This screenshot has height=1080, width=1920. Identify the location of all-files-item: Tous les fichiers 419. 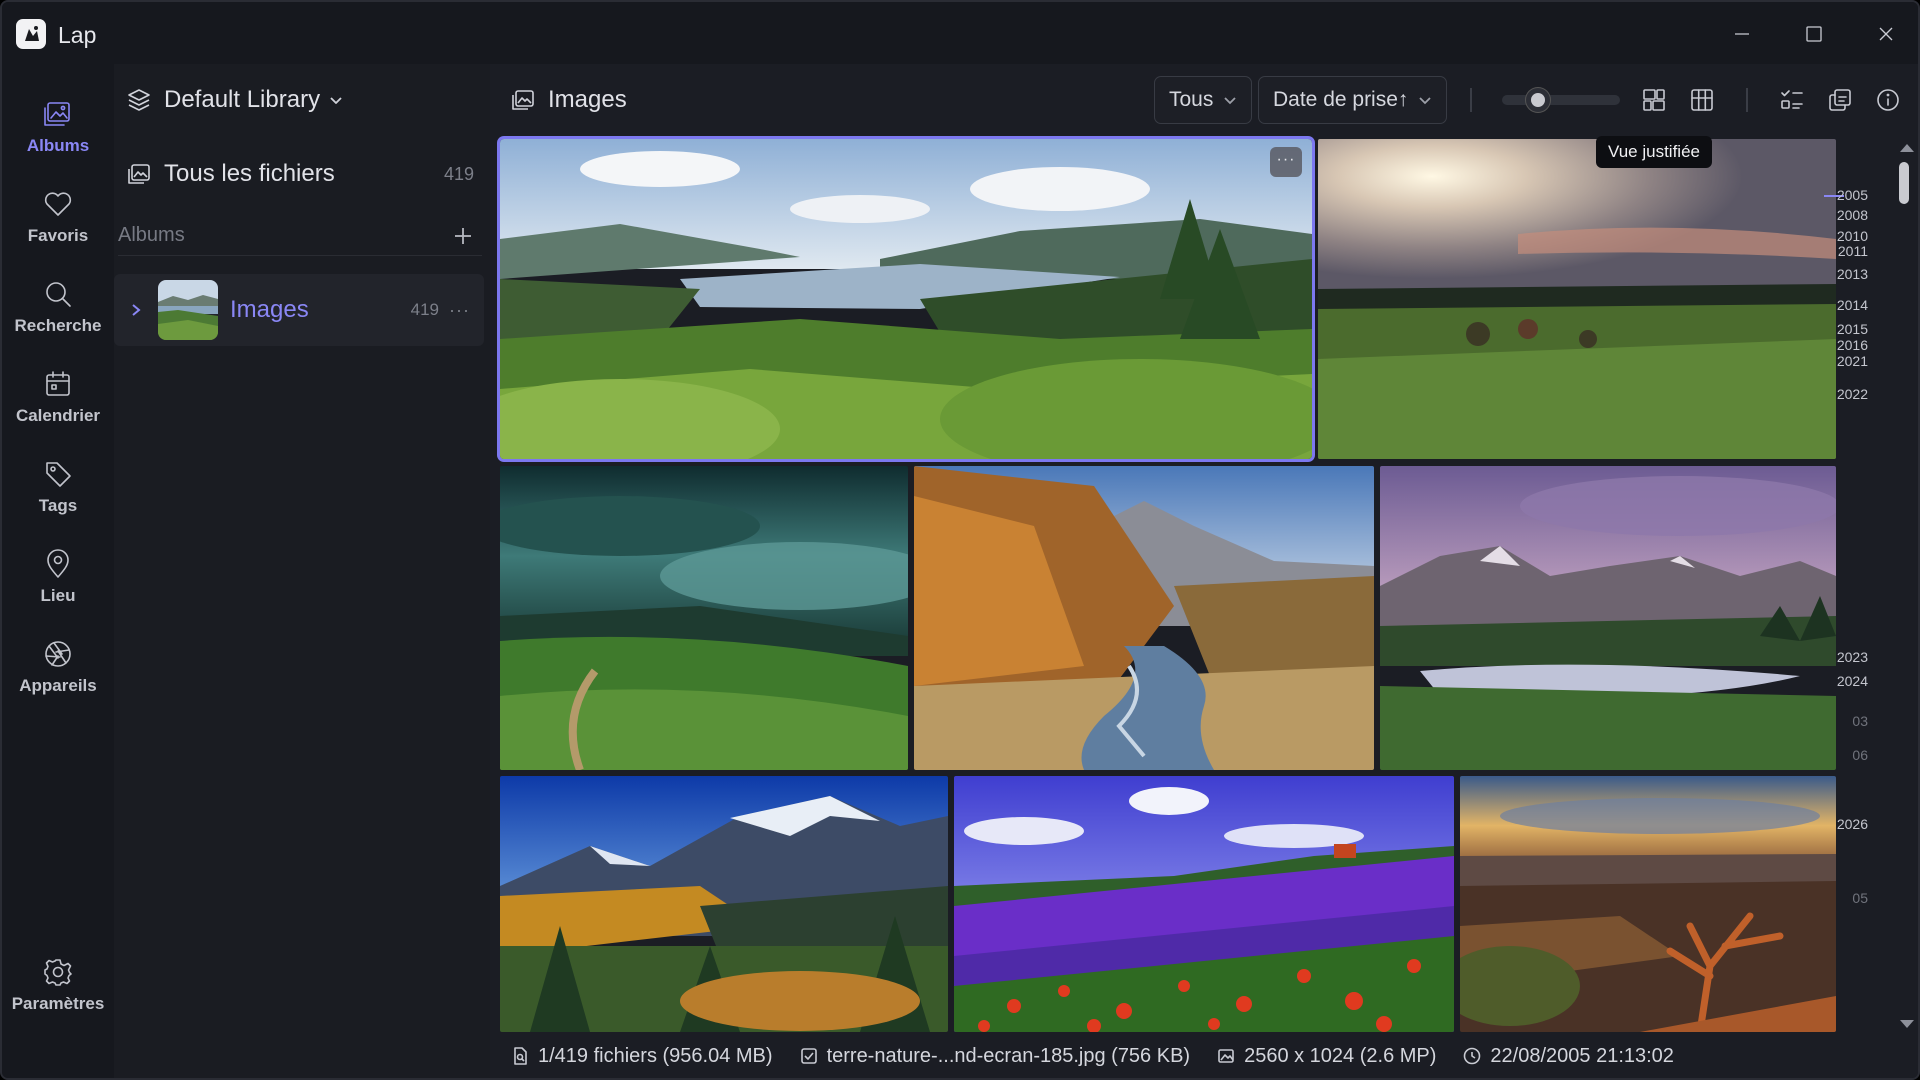
(304, 174).